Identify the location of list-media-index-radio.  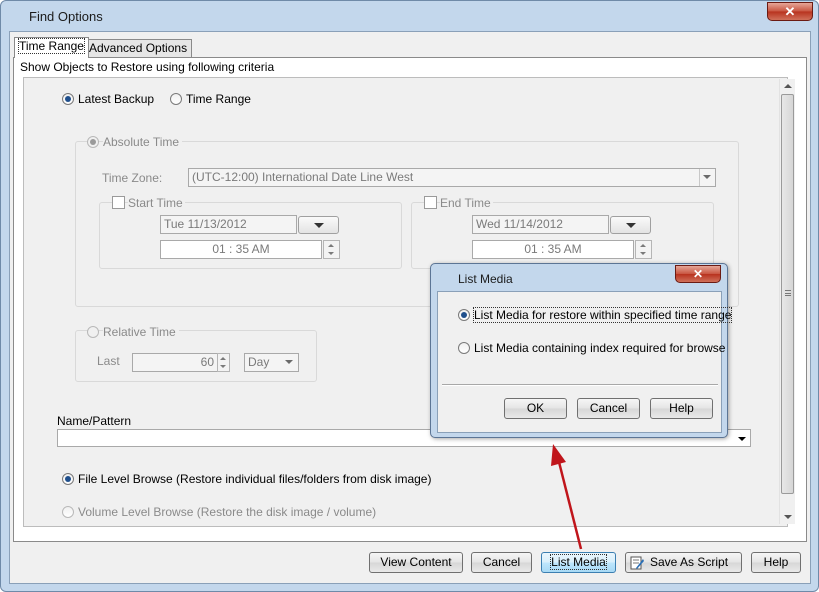
(464, 348).